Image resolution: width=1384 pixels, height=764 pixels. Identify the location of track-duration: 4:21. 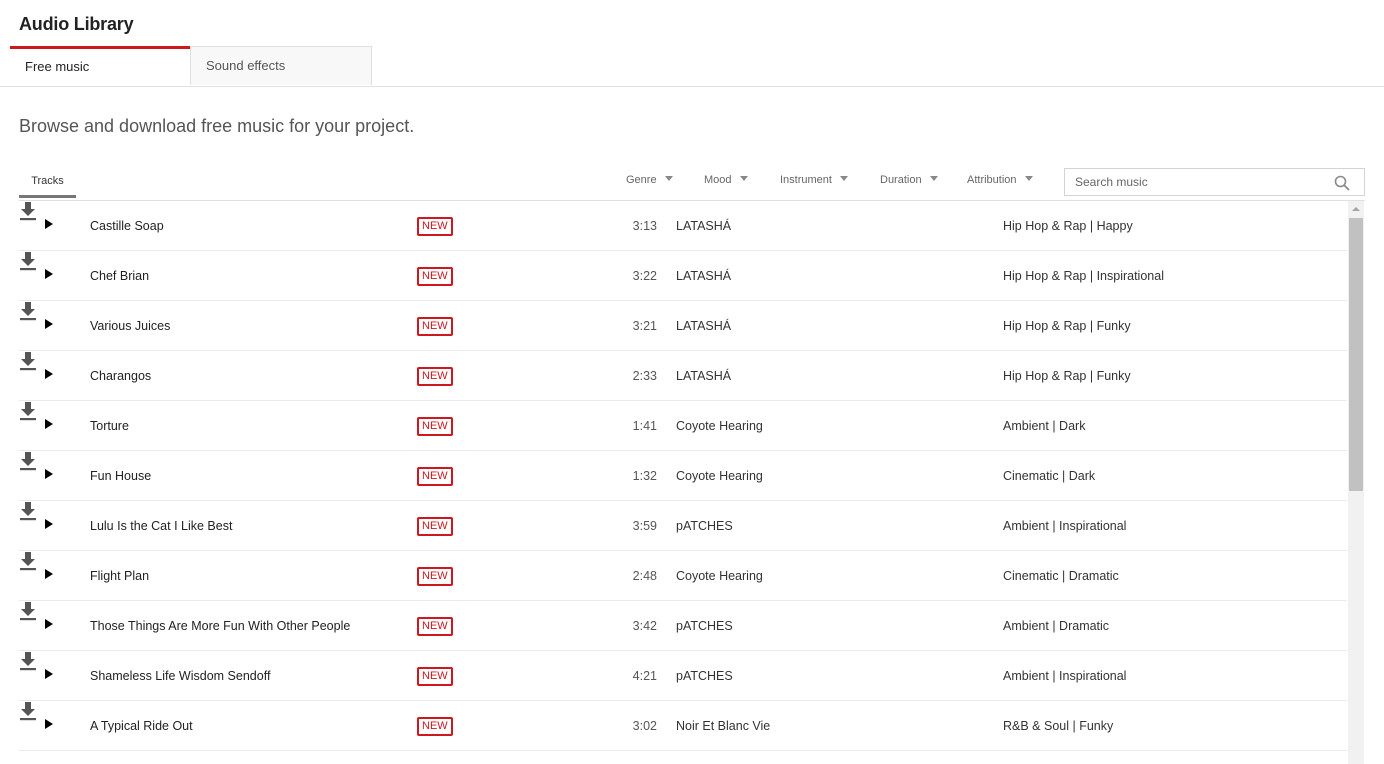
(644, 676).